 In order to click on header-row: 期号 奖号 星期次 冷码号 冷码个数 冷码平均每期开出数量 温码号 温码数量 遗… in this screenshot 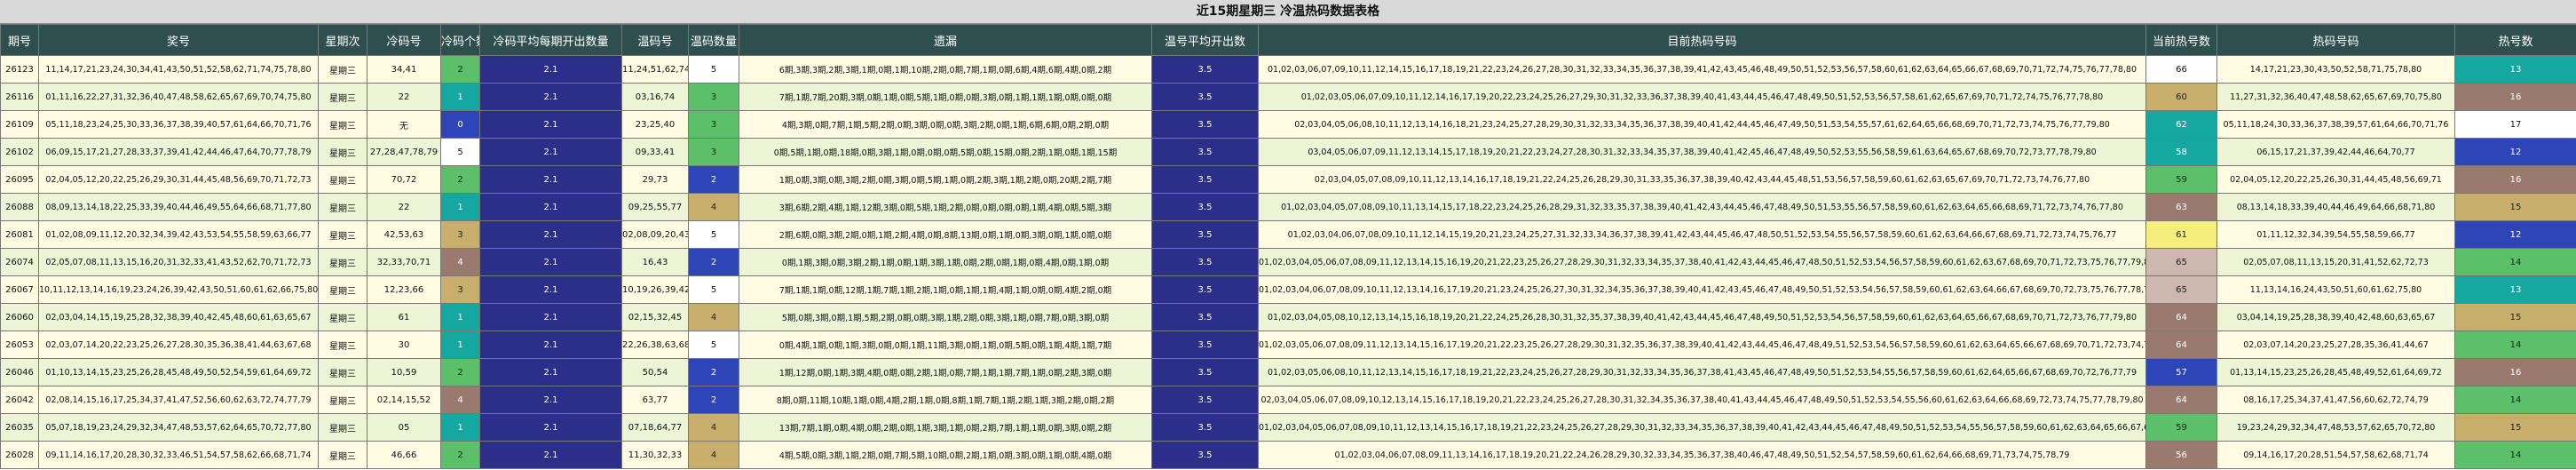, I will do `click(1288, 40)`.